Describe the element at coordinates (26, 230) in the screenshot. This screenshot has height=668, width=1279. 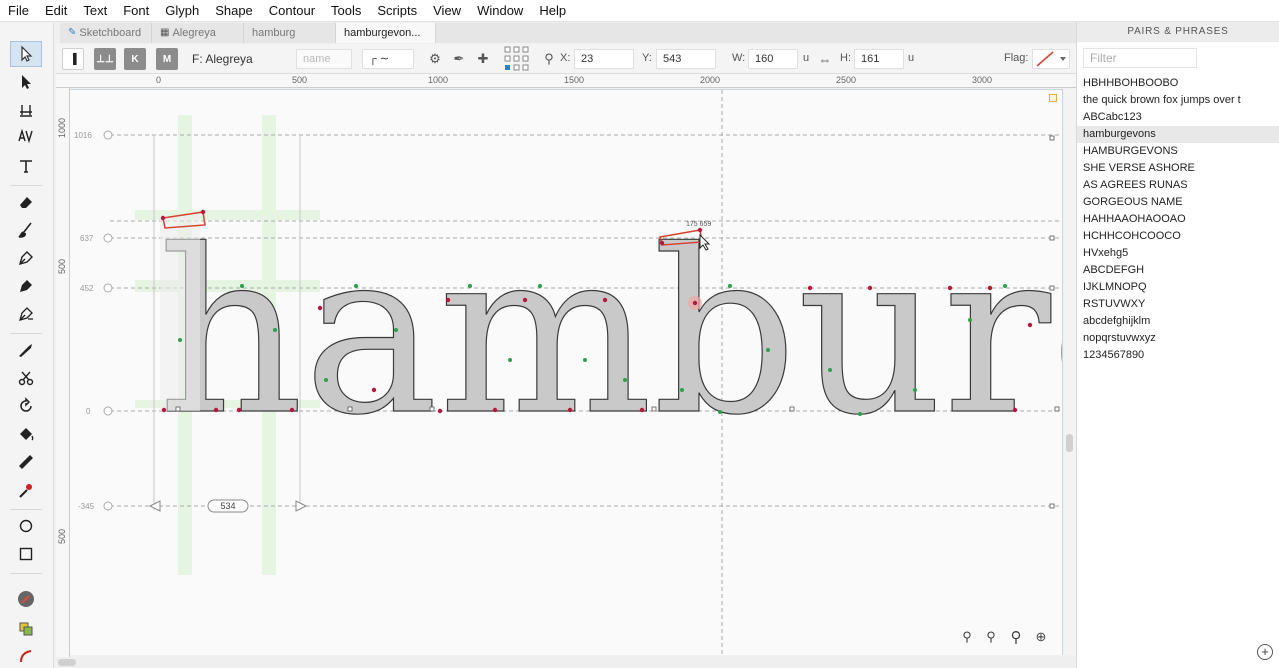
I see `brush-icon` at that location.